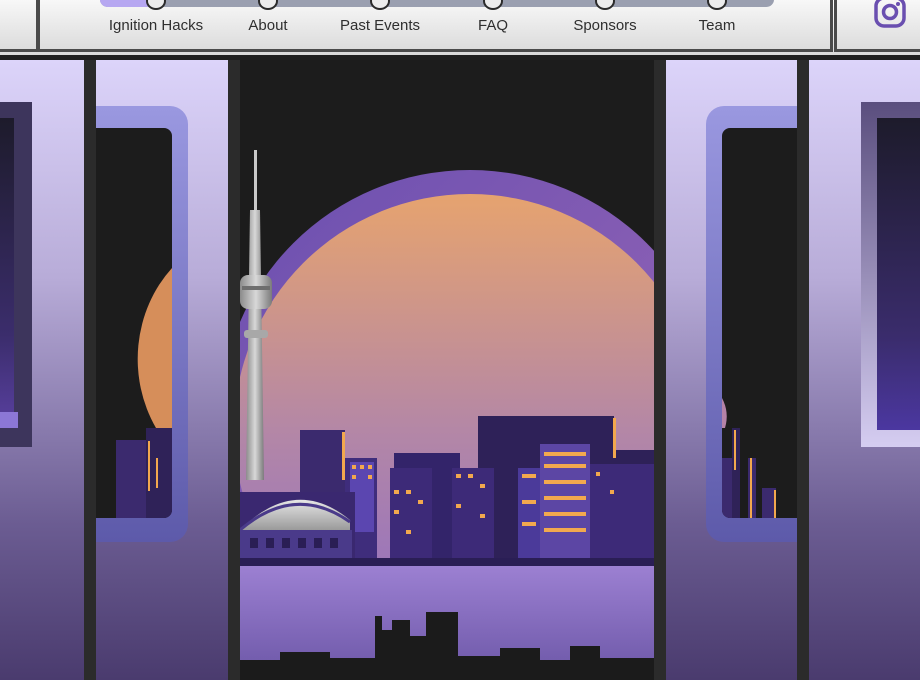 This screenshot has width=920, height=680. I want to click on nav-link-team: Team, so click(717, 25).